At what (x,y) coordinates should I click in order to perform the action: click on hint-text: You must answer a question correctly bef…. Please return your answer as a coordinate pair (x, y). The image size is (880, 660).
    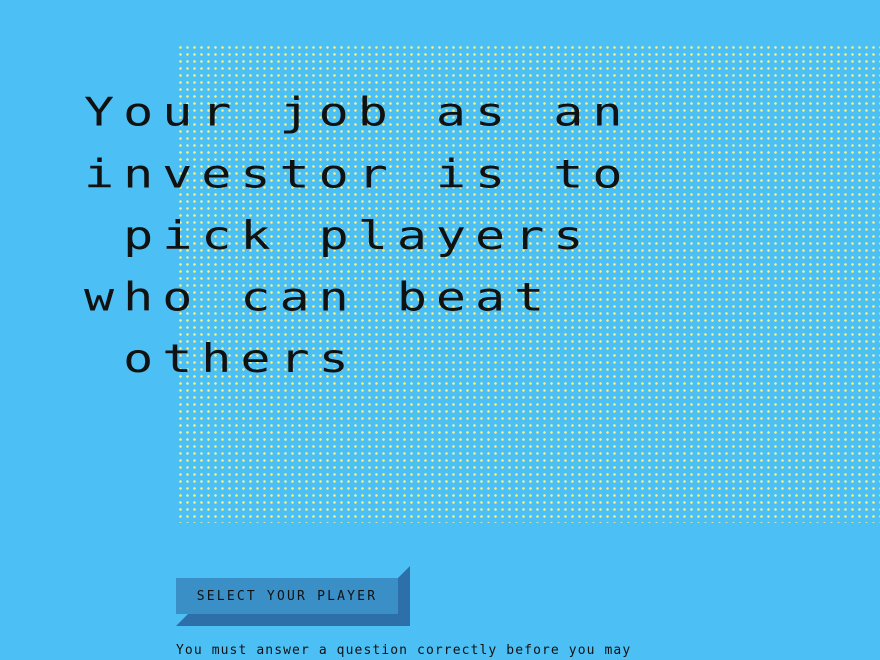
    Looking at the image, I should click on (404, 650).